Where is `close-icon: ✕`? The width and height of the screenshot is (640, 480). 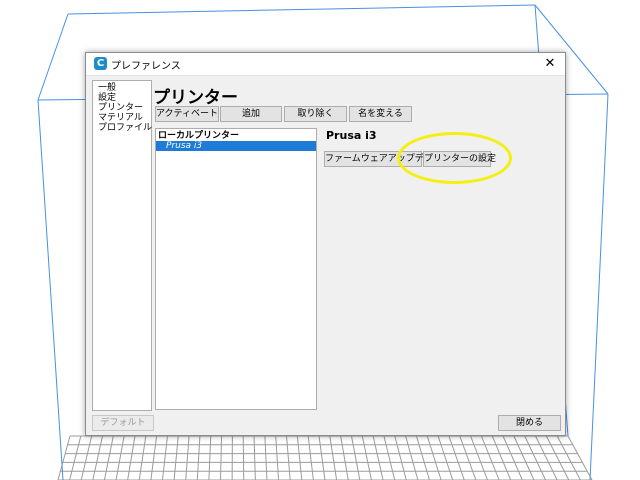
close-icon: ✕ is located at coordinates (550, 64).